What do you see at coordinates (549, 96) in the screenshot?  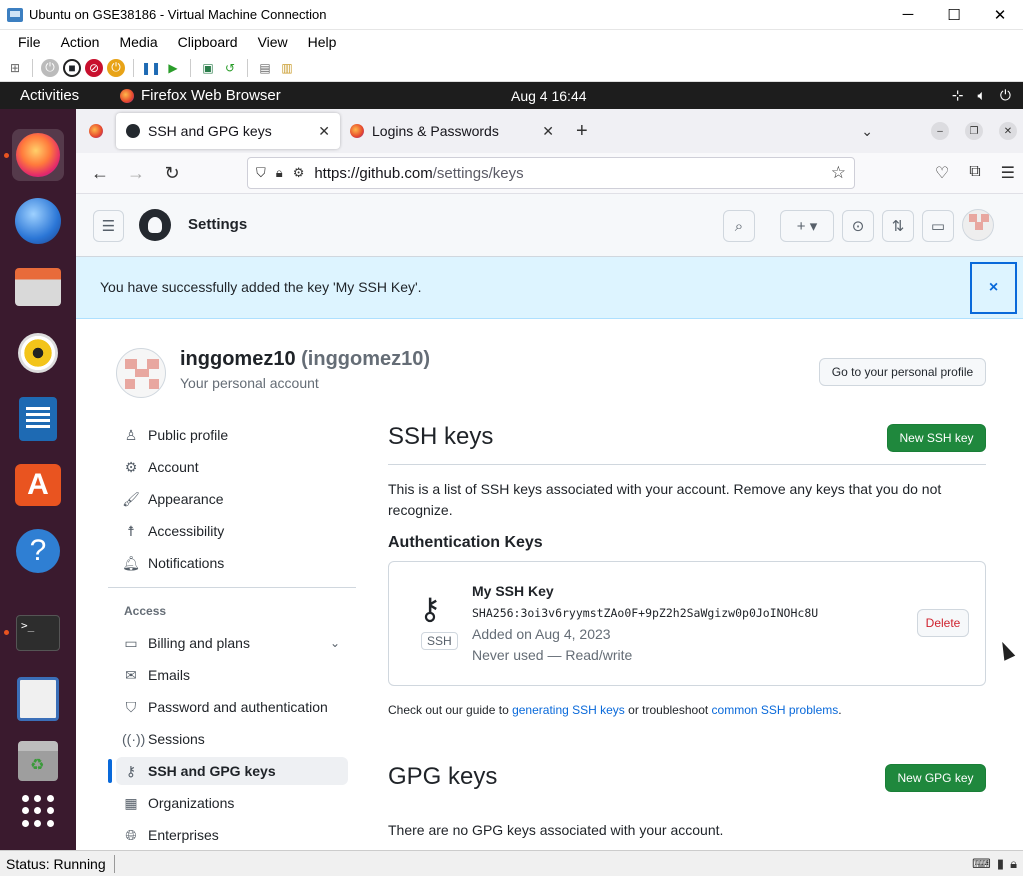 I see `clock: Aug 4 16:44` at bounding box center [549, 96].